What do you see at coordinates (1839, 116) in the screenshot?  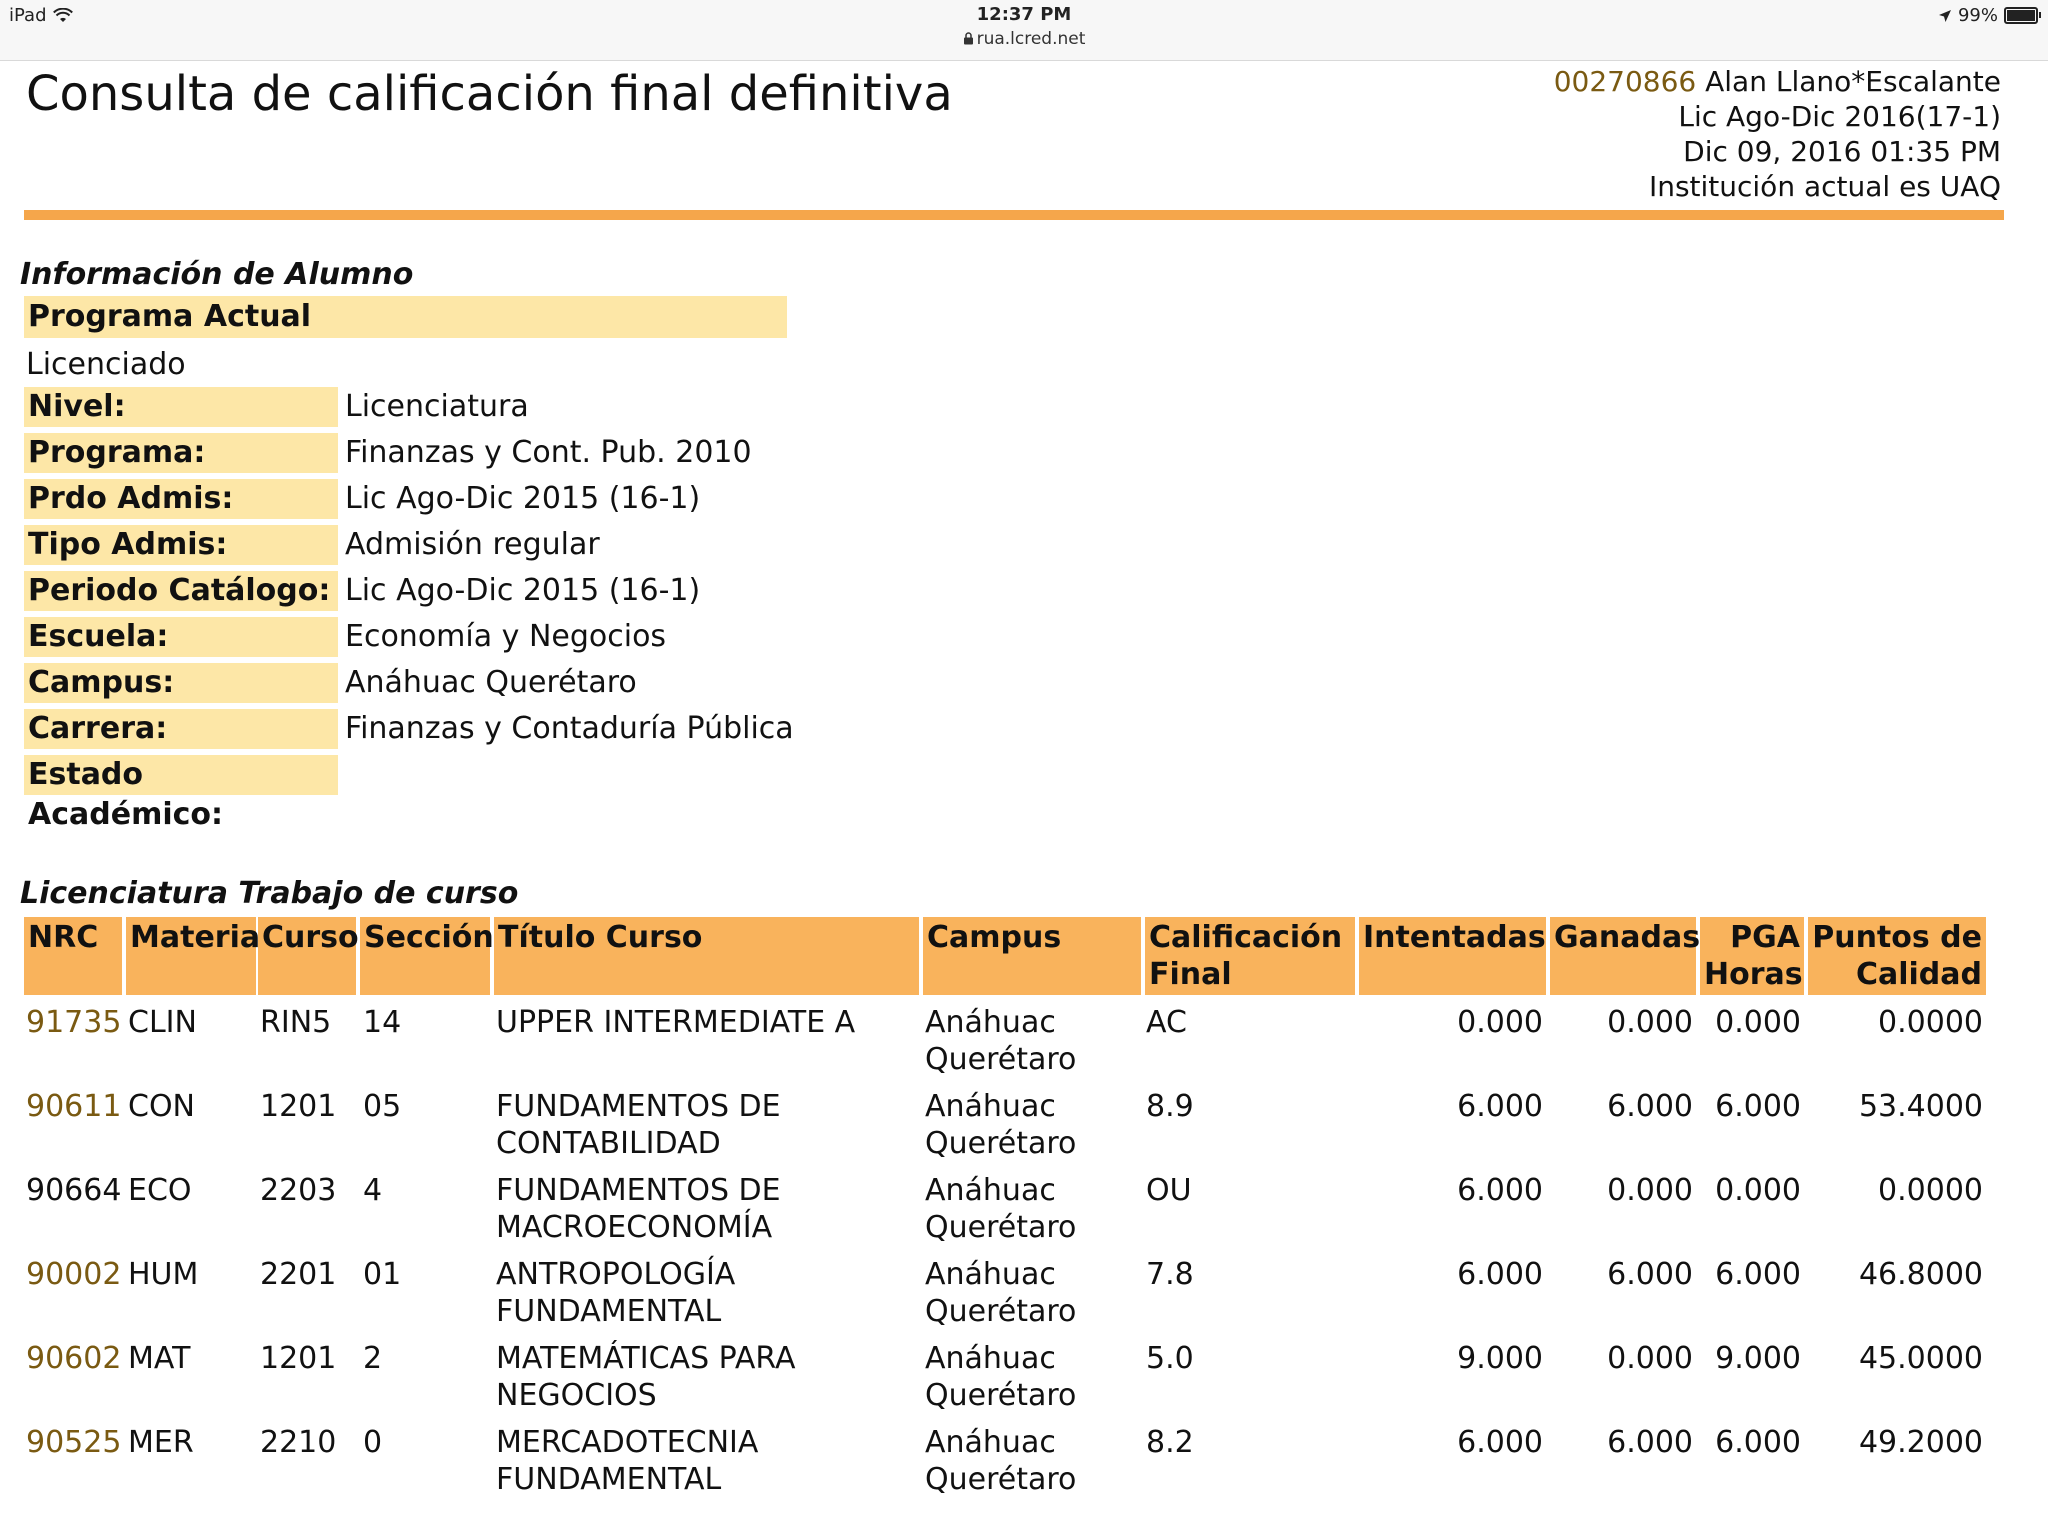 I see `term-label: Lic Ago-Dic 2016(17-1)` at bounding box center [1839, 116].